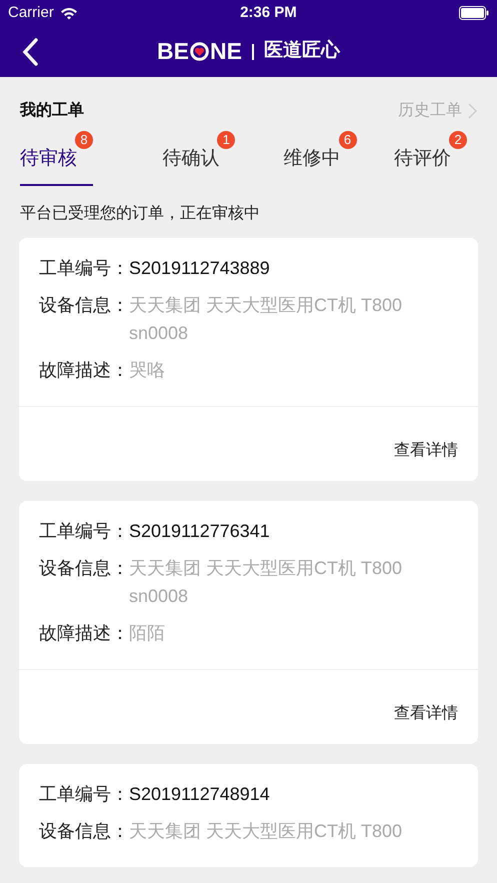 The width and height of the screenshot is (497, 883). Describe the element at coordinates (473, 13) in the screenshot. I see `battery-icon` at that location.